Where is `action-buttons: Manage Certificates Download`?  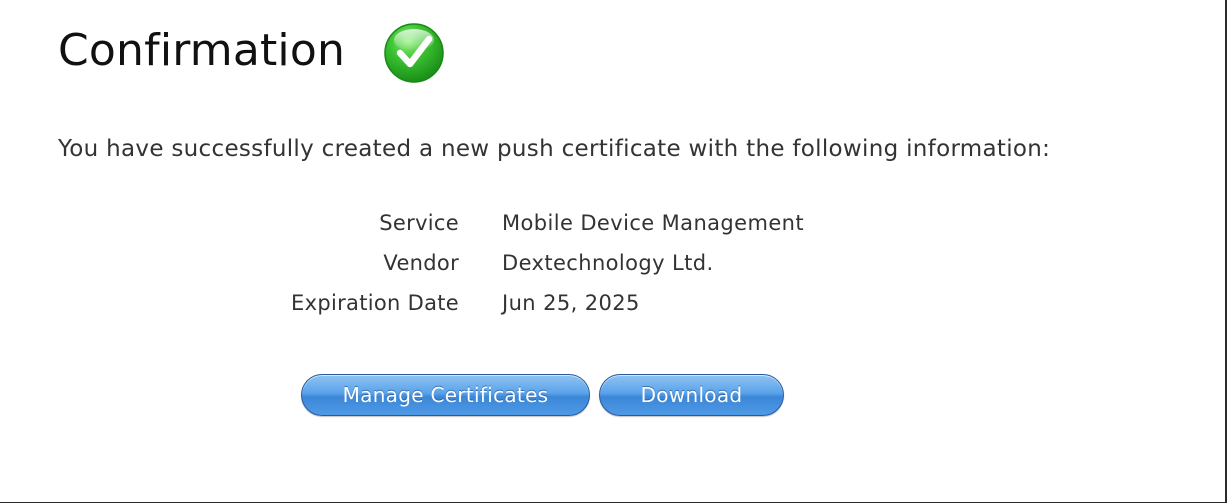 action-buttons: Manage Certificates Download is located at coordinates (542, 395).